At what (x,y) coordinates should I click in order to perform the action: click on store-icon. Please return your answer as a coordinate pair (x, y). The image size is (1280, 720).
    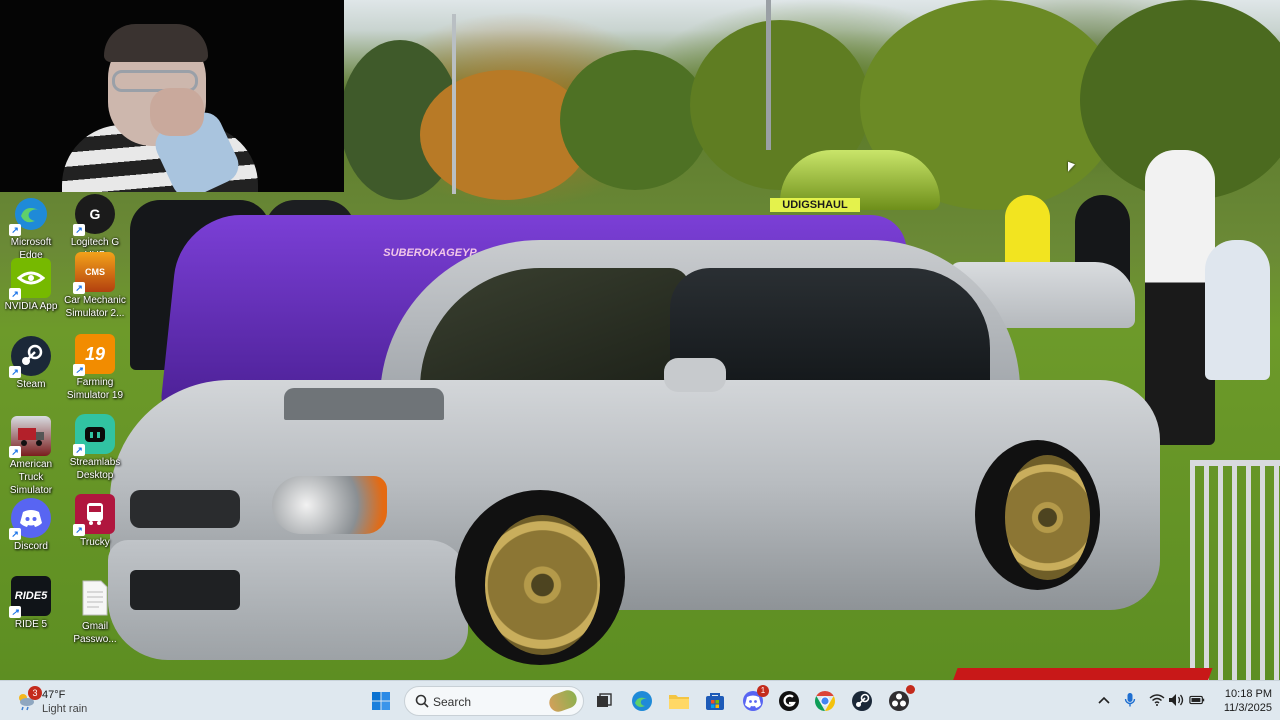
    Looking at the image, I should click on (715, 701).